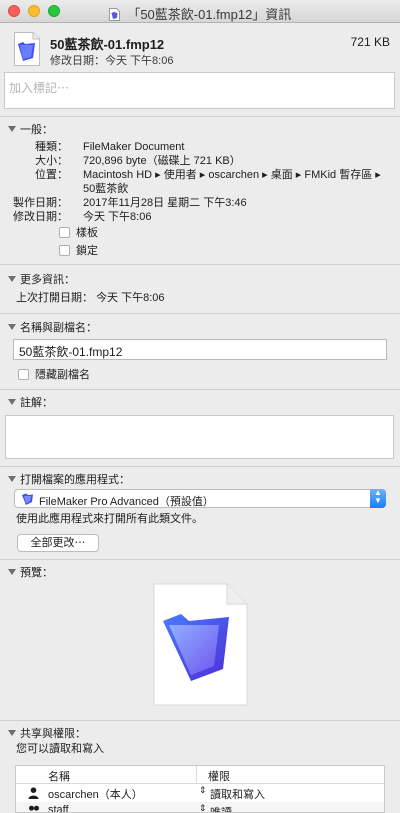 Image resolution: width=400 pixels, height=813 pixels. What do you see at coordinates (199, 437) in the screenshot?
I see `comments-field` at bounding box center [199, 437].